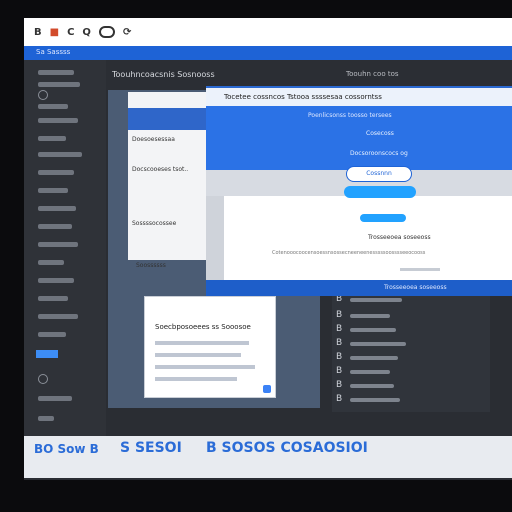 This screenshot has height=512, width=512. What do you see at coordinates (151, 265) in the screenshot?
I see `card-row-4: Soossssss` at bounding box center [151, 265].